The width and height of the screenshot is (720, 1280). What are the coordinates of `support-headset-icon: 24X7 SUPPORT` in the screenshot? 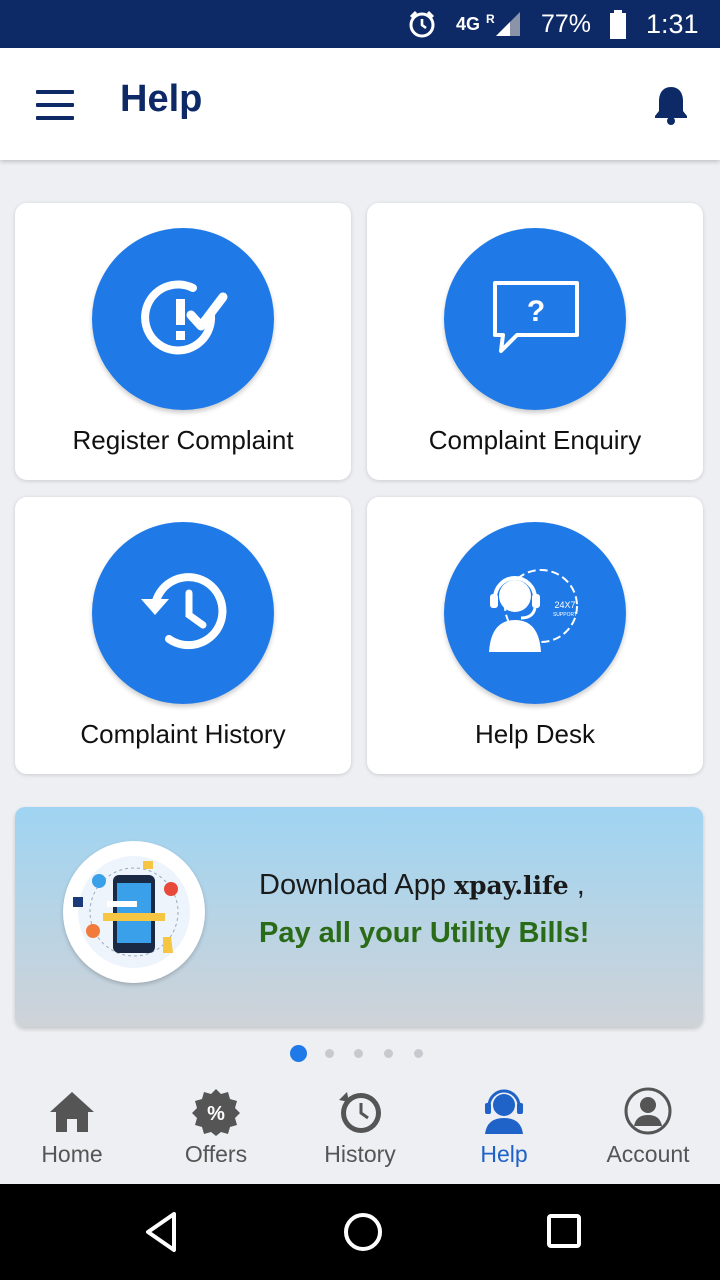 It's located at (535, 613).